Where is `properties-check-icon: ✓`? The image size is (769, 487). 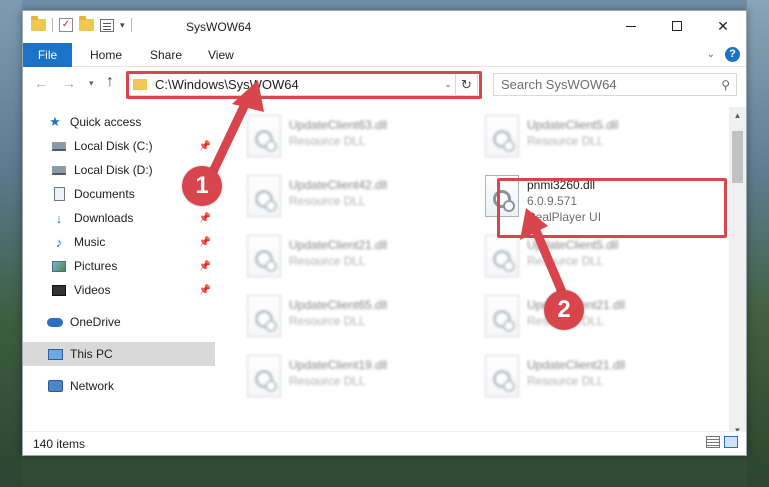 properties-check-icon: ✓ is located at coordinates (66, 25).